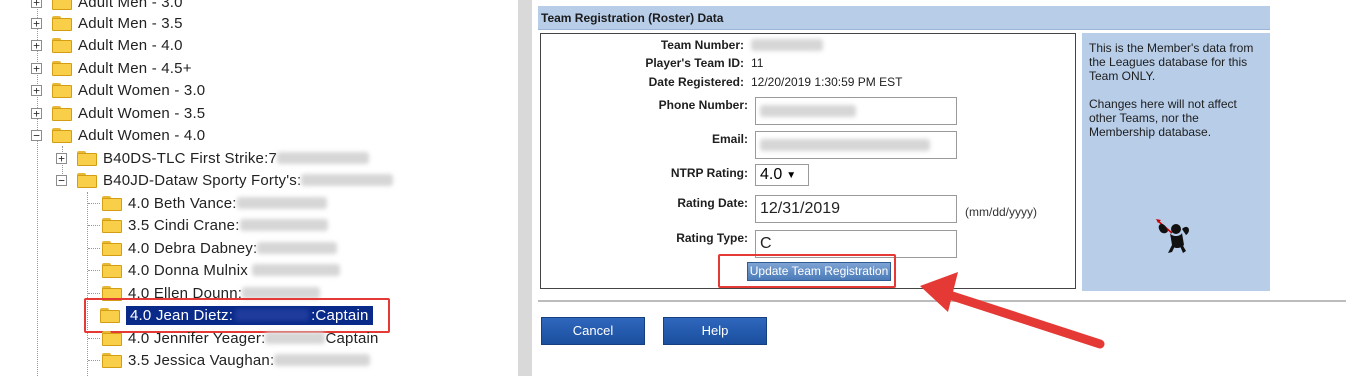  What do you see at coordinates (118, 135) in the screenshot?
I see `tree-node-group-expanded: − Adult Women - 4.0` at bounding box center [118, 135].